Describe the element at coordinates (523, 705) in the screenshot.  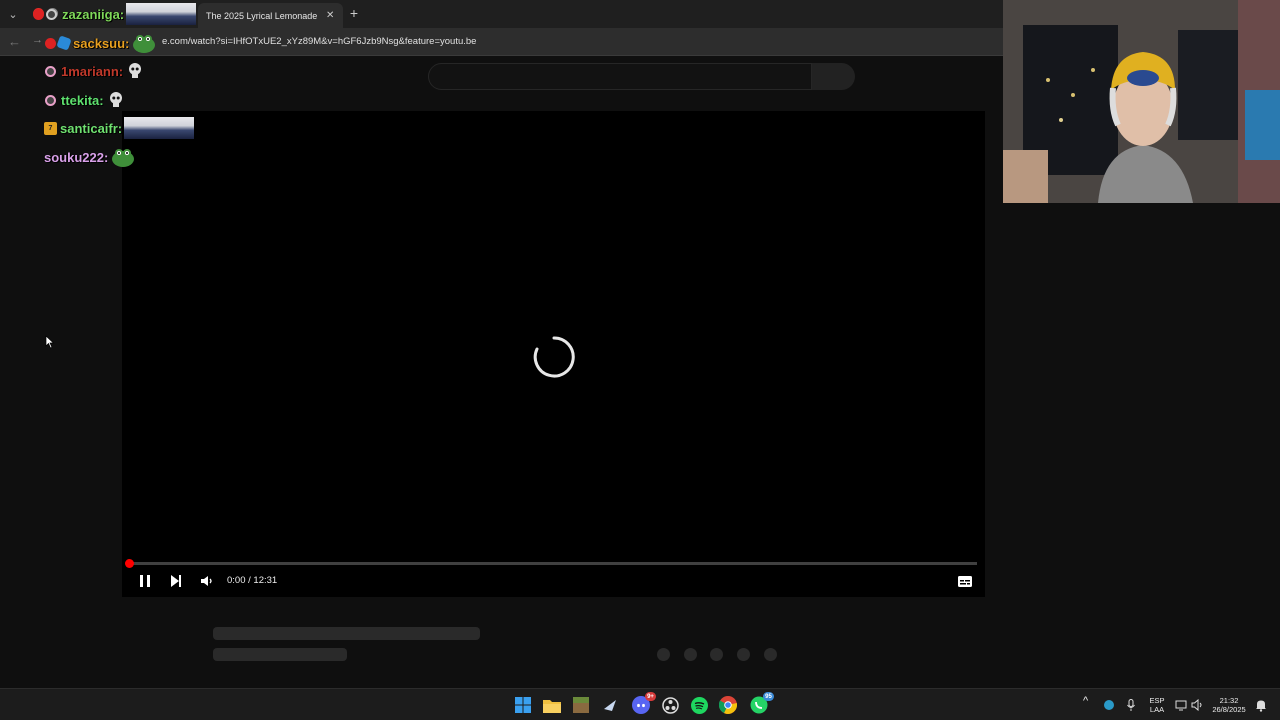
I see `windows-start-icon` at that location.